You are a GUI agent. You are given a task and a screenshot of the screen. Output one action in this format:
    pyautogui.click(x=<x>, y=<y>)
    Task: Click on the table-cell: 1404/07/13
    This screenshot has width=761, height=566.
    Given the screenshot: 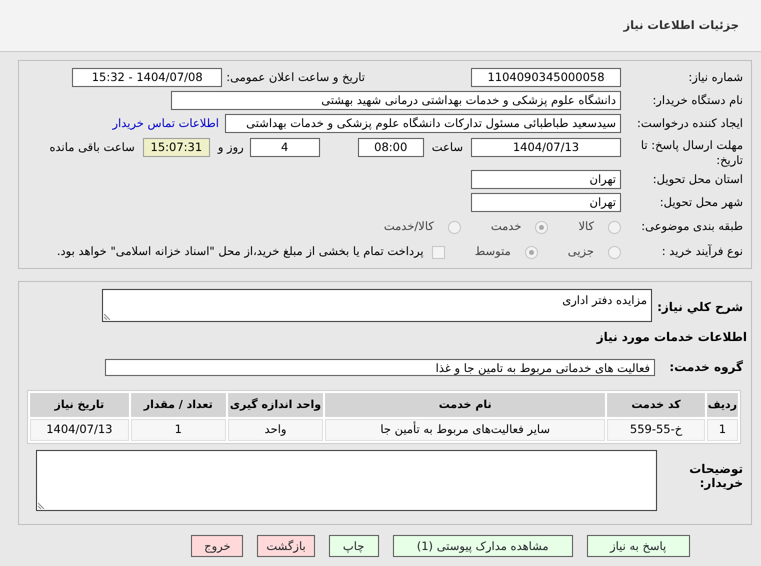 What is the action you would take?
    pyautogui.click(x=79, y=430)
    